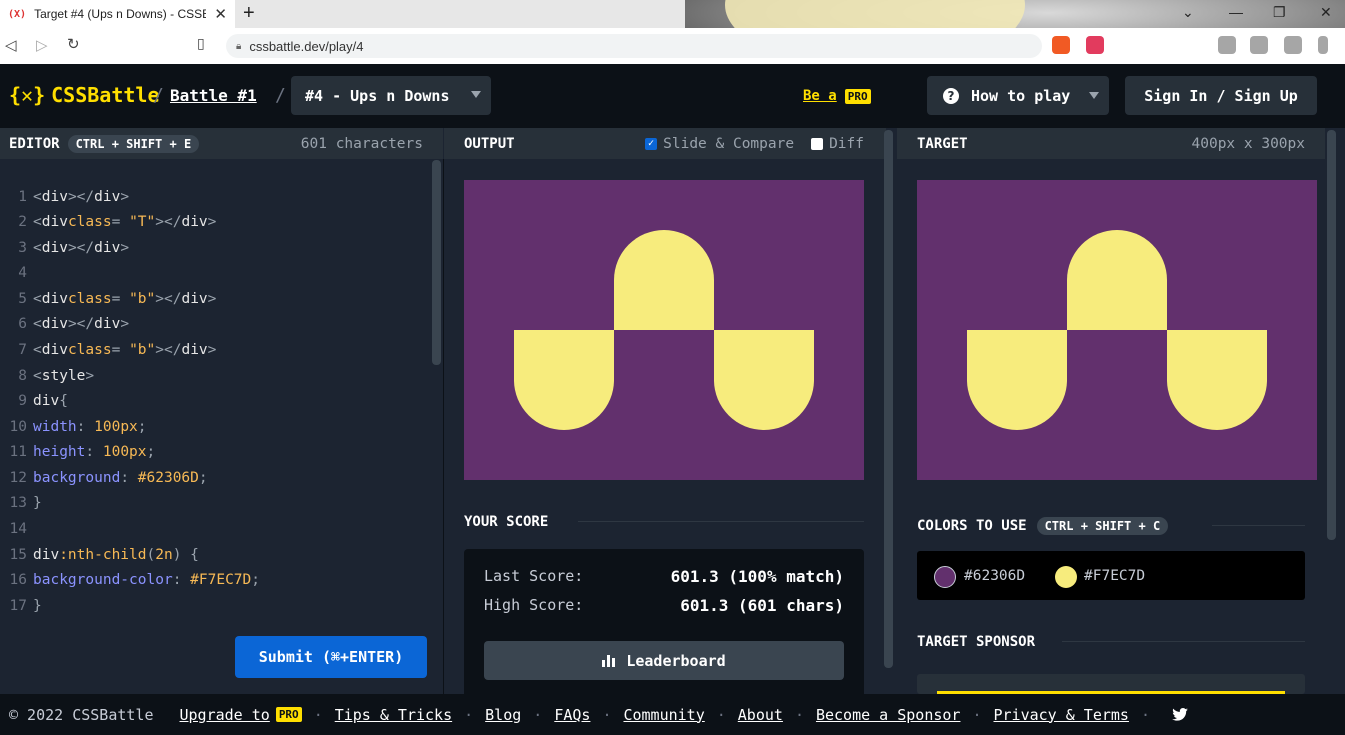 The width and height of the screenshot is (1345, 735). I want to click on cssbattle-logo-icon: {✕}, so click(27, 95).